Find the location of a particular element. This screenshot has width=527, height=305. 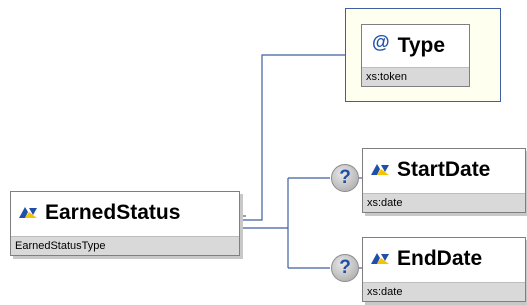

attribute-type-label: xs:token is located at coordinates (386, 77).